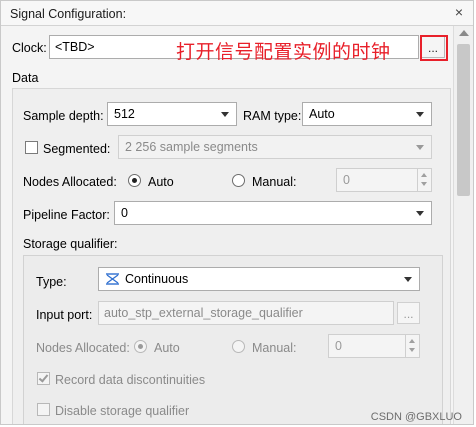  I want to click on ram-type-value: Auto, so click(322, 114).